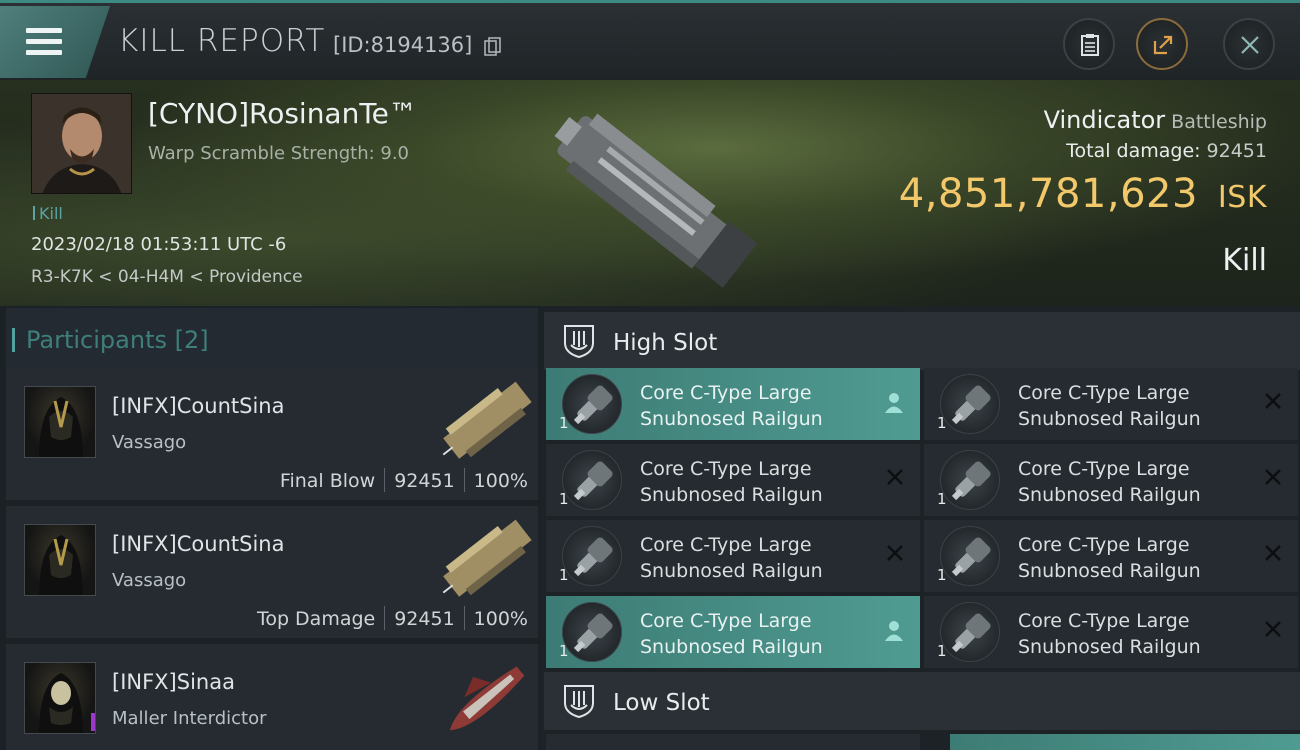 The image size is (1300, 750). I want to click on high-slot-label: High Slot, so click(665, 343).